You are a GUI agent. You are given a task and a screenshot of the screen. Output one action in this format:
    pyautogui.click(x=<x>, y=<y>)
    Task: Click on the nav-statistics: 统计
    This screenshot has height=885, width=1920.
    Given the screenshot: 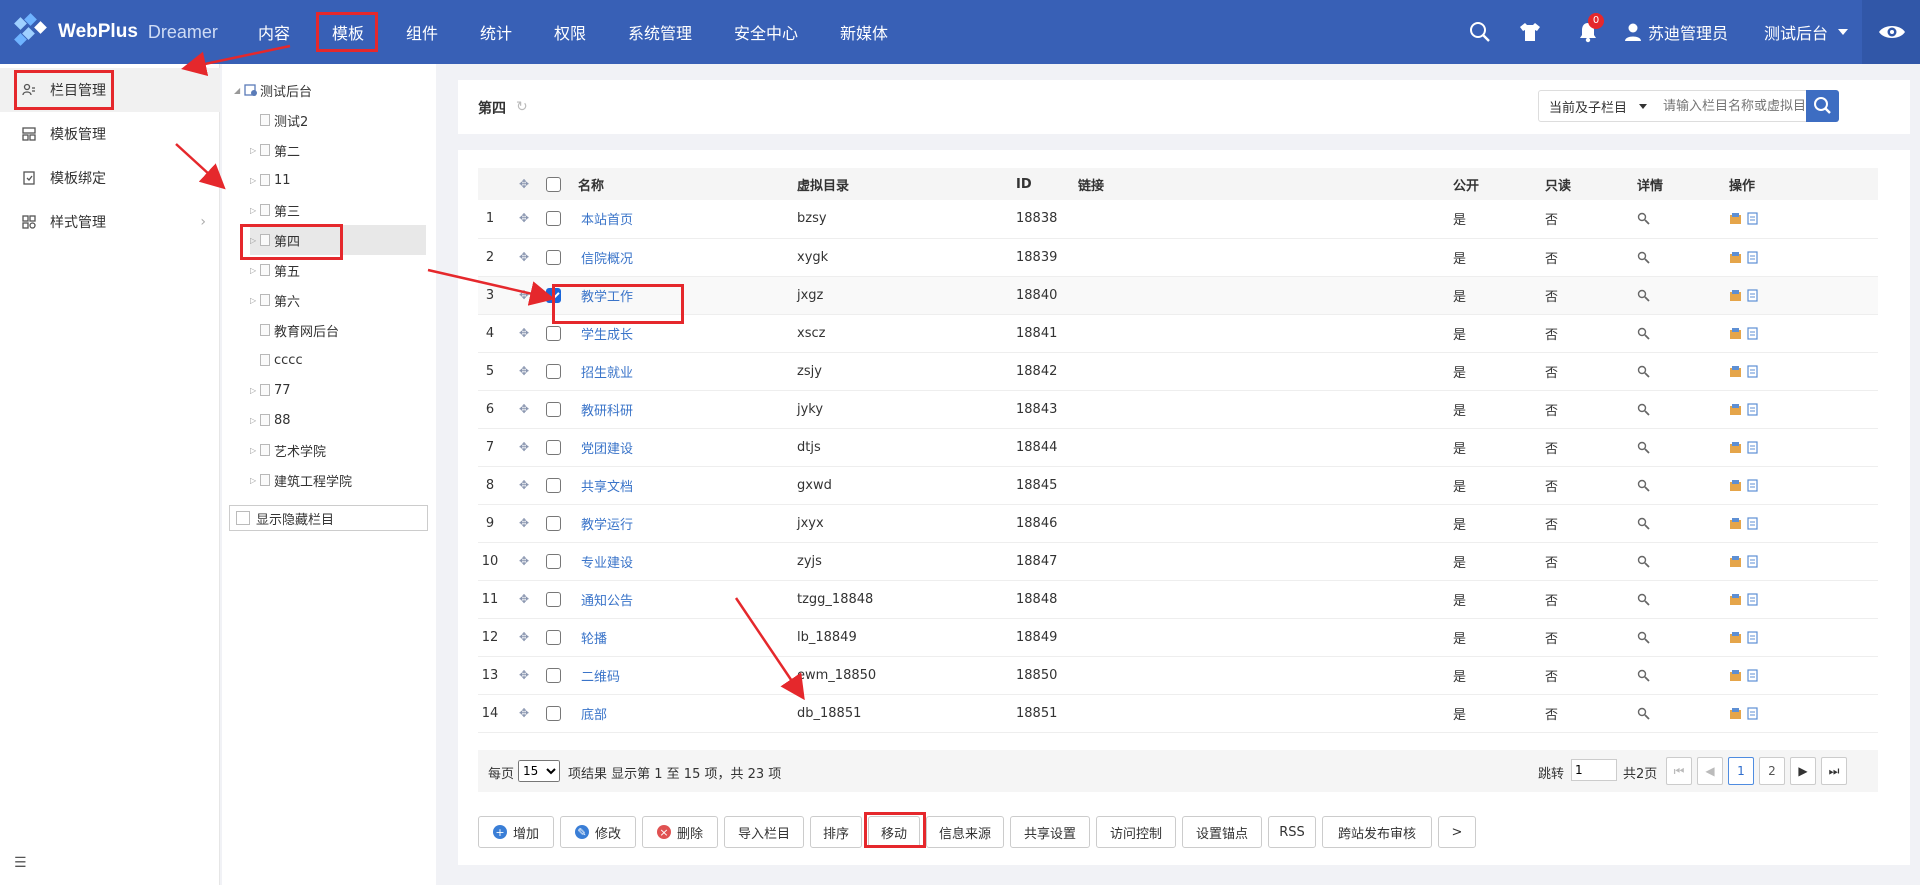 What is the action you would take?
    pyautogui.click(x=496, y=32)
    